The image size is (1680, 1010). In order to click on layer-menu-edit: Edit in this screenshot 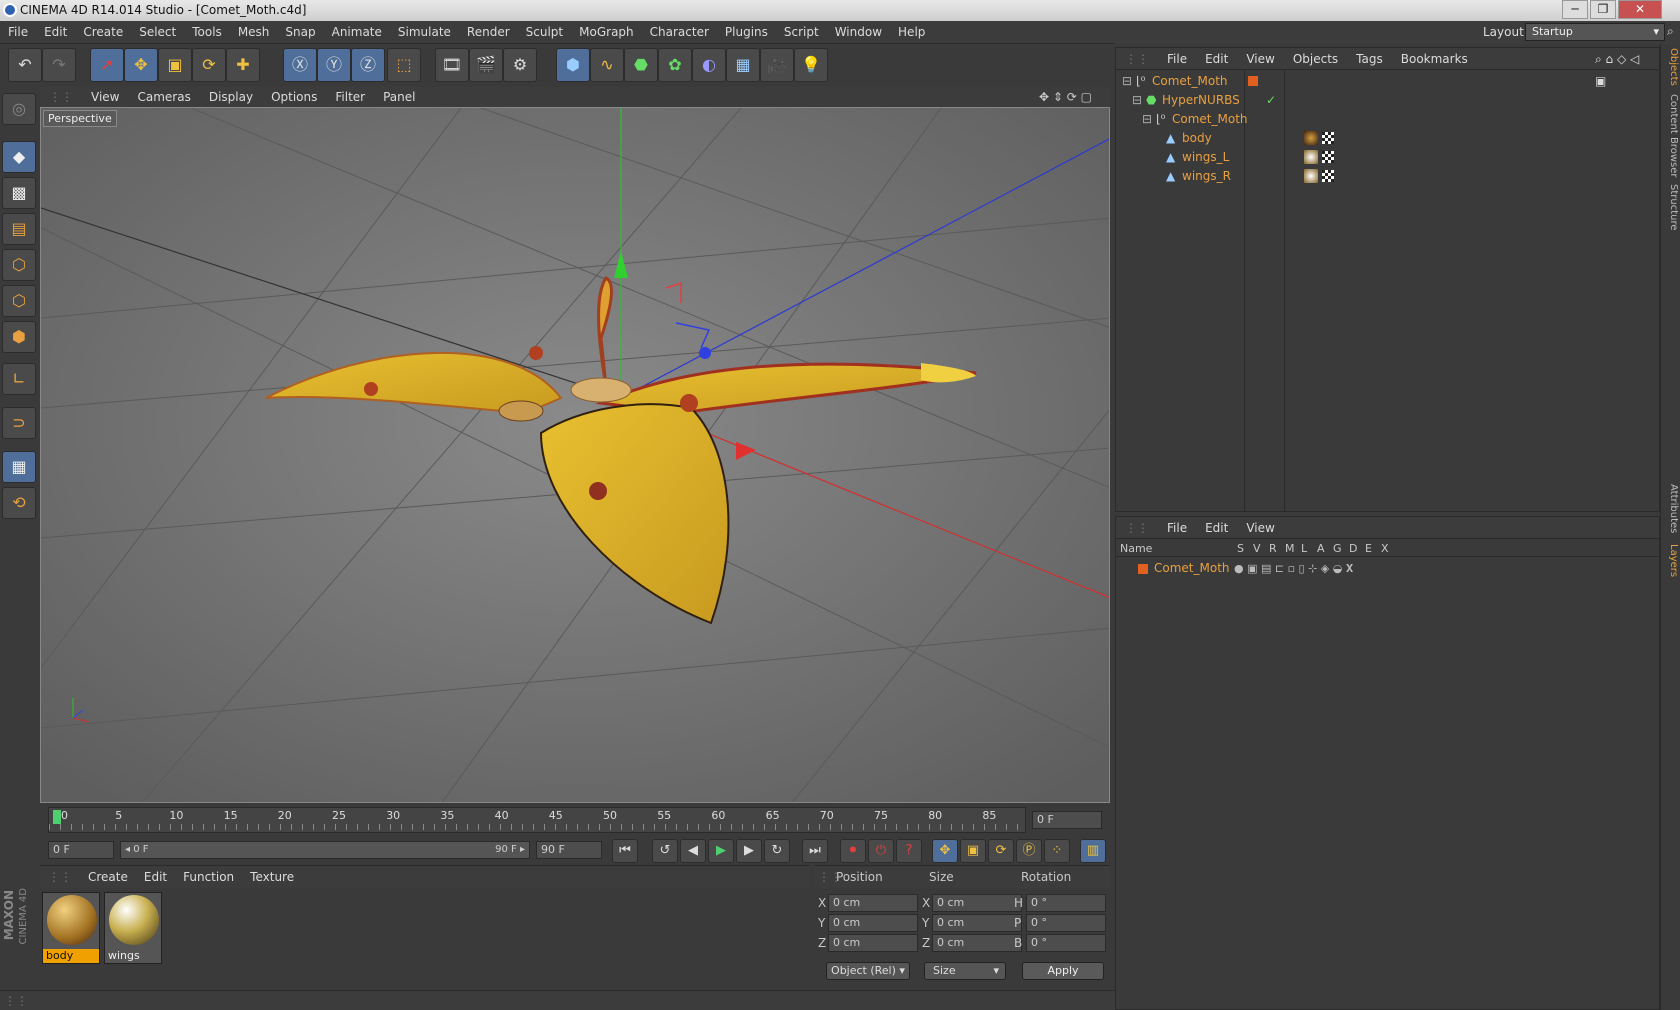, I will do `click(1216, 528)`.